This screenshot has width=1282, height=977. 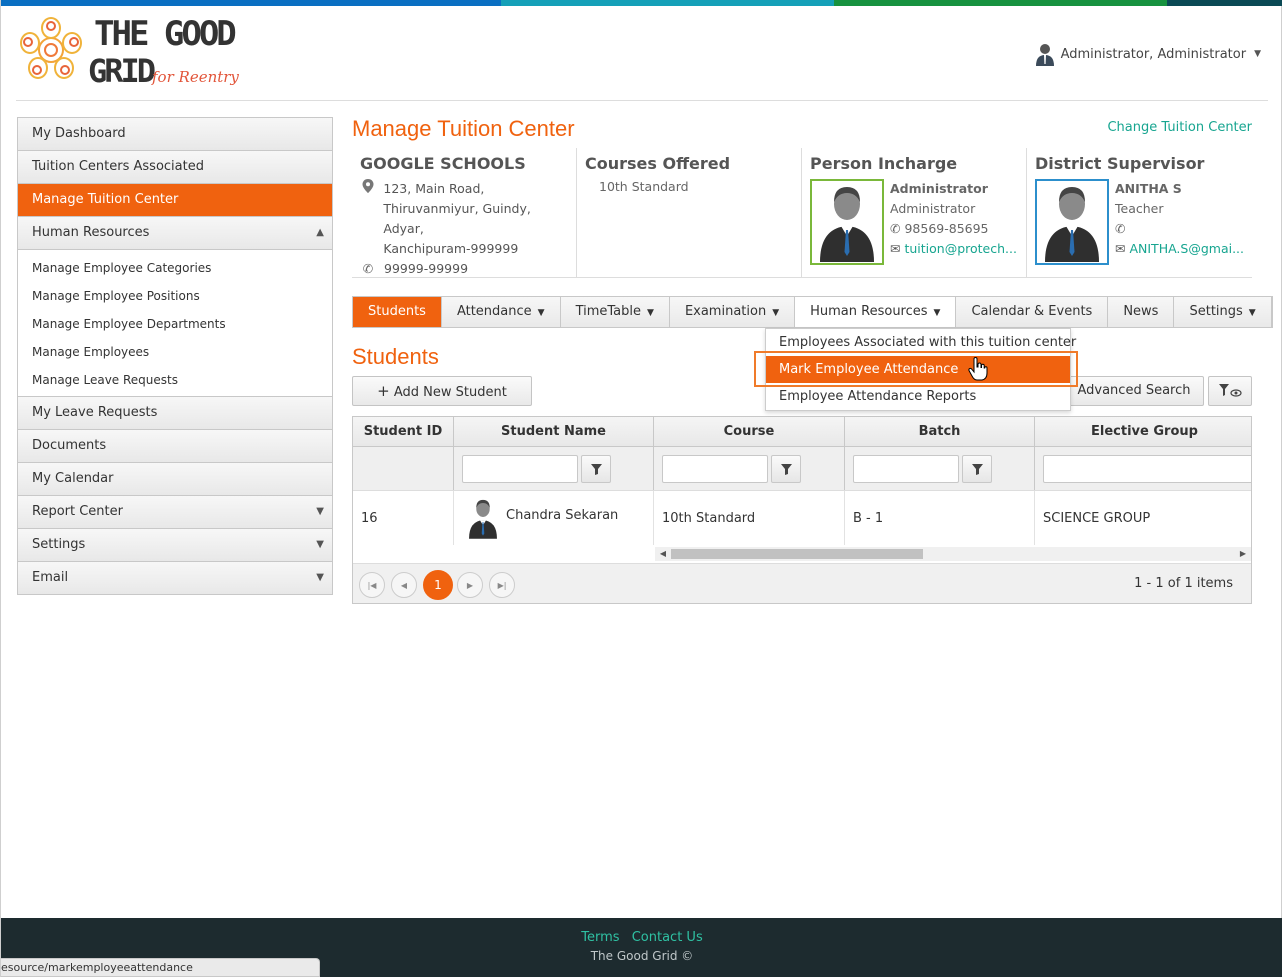 I want to click on hand-cursor-icon, so click(x=978, y=370).